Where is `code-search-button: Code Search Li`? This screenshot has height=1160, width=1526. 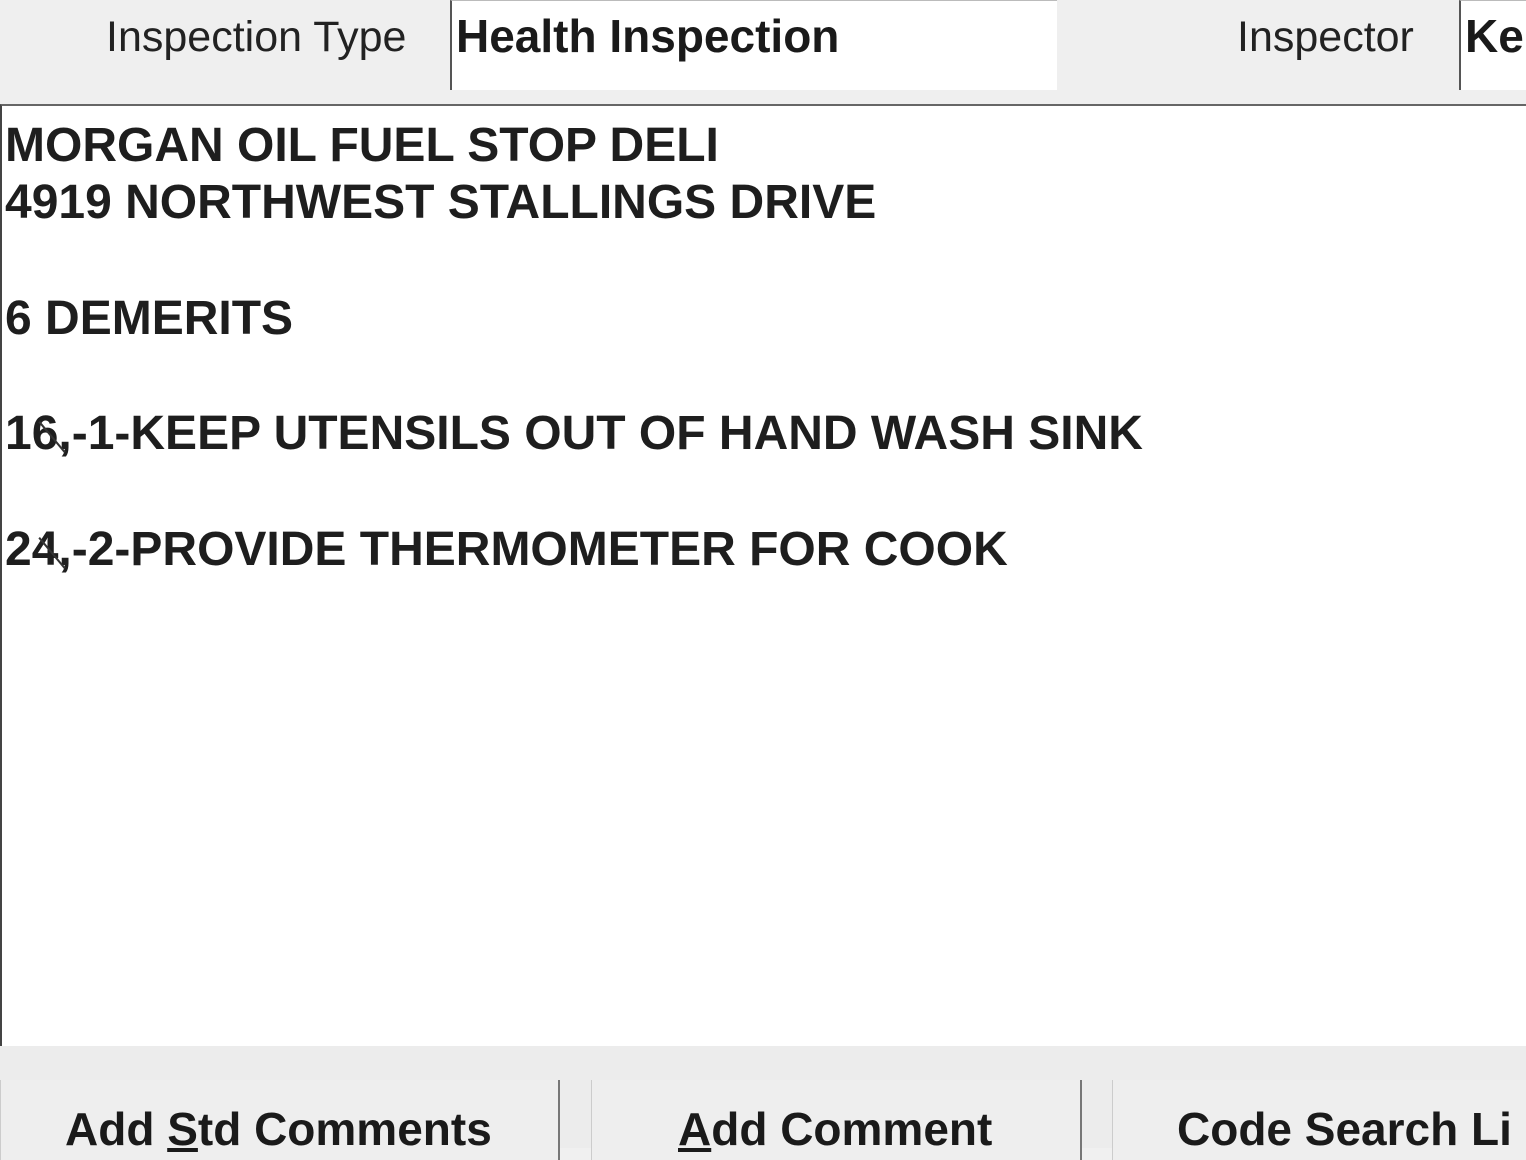
code-search-button: Code Search Li is located at coordinates (1319, 1120).